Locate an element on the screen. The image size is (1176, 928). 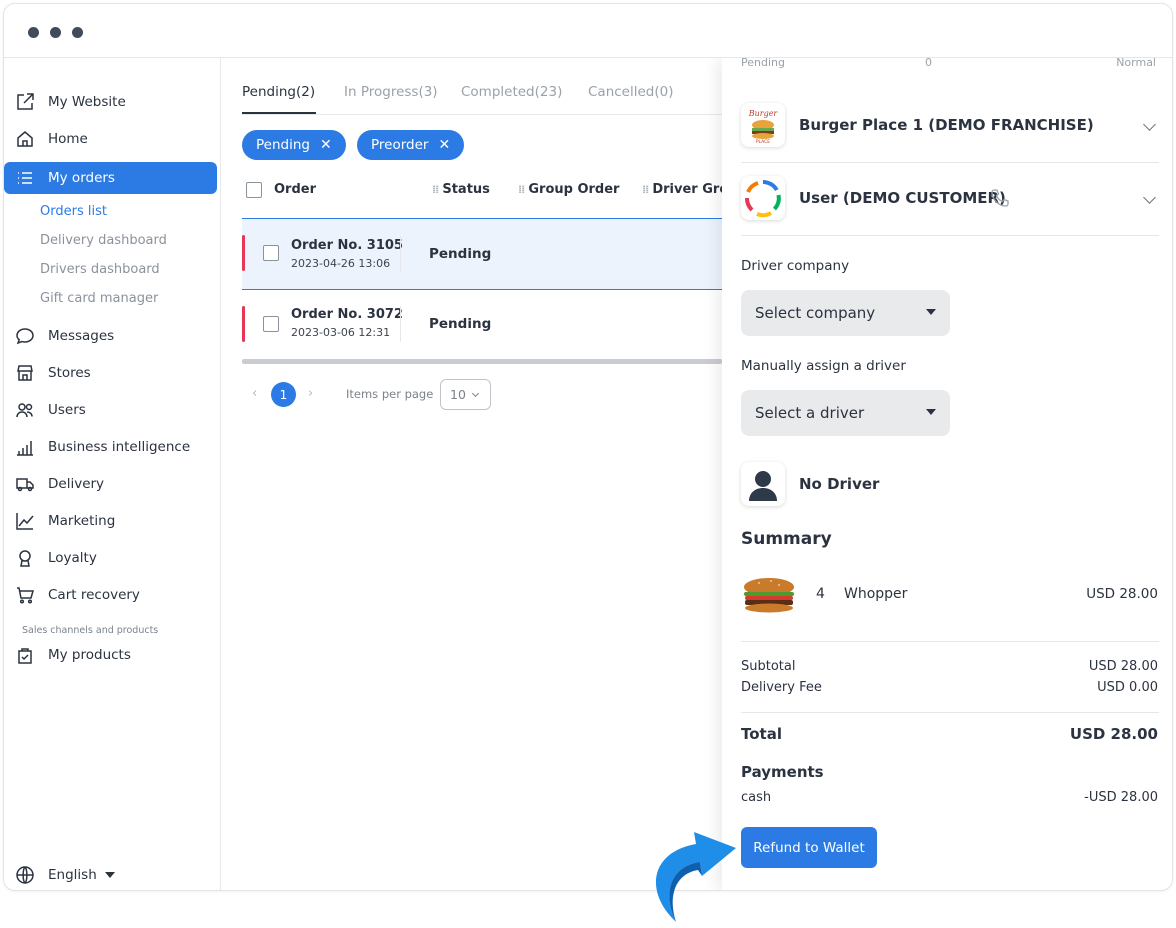
sidebar-item-stores: Stores is located at coordinates (110, 373).